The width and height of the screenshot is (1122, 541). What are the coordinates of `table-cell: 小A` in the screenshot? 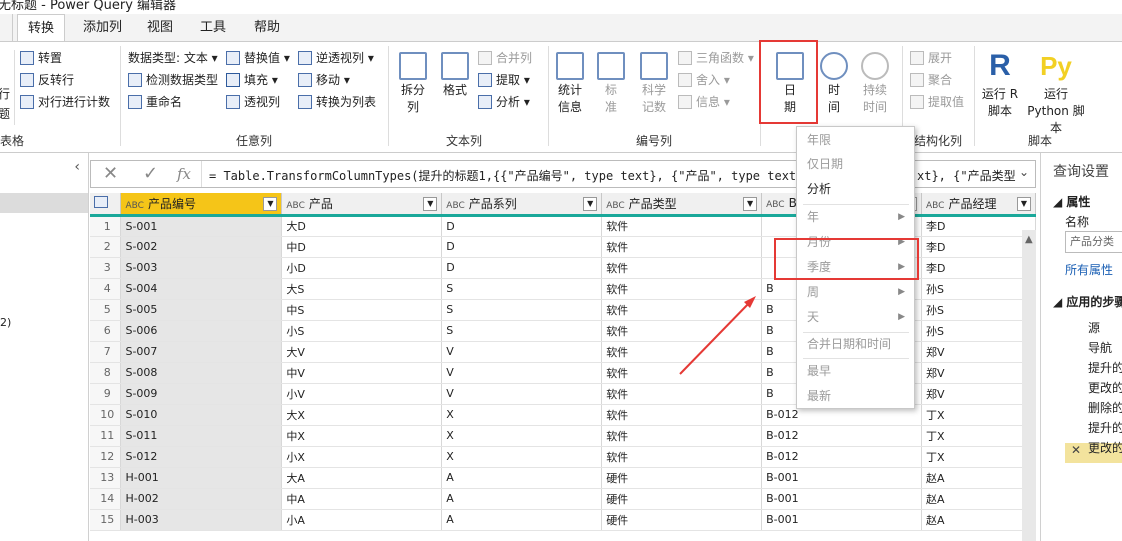 It's located at (362, 520).